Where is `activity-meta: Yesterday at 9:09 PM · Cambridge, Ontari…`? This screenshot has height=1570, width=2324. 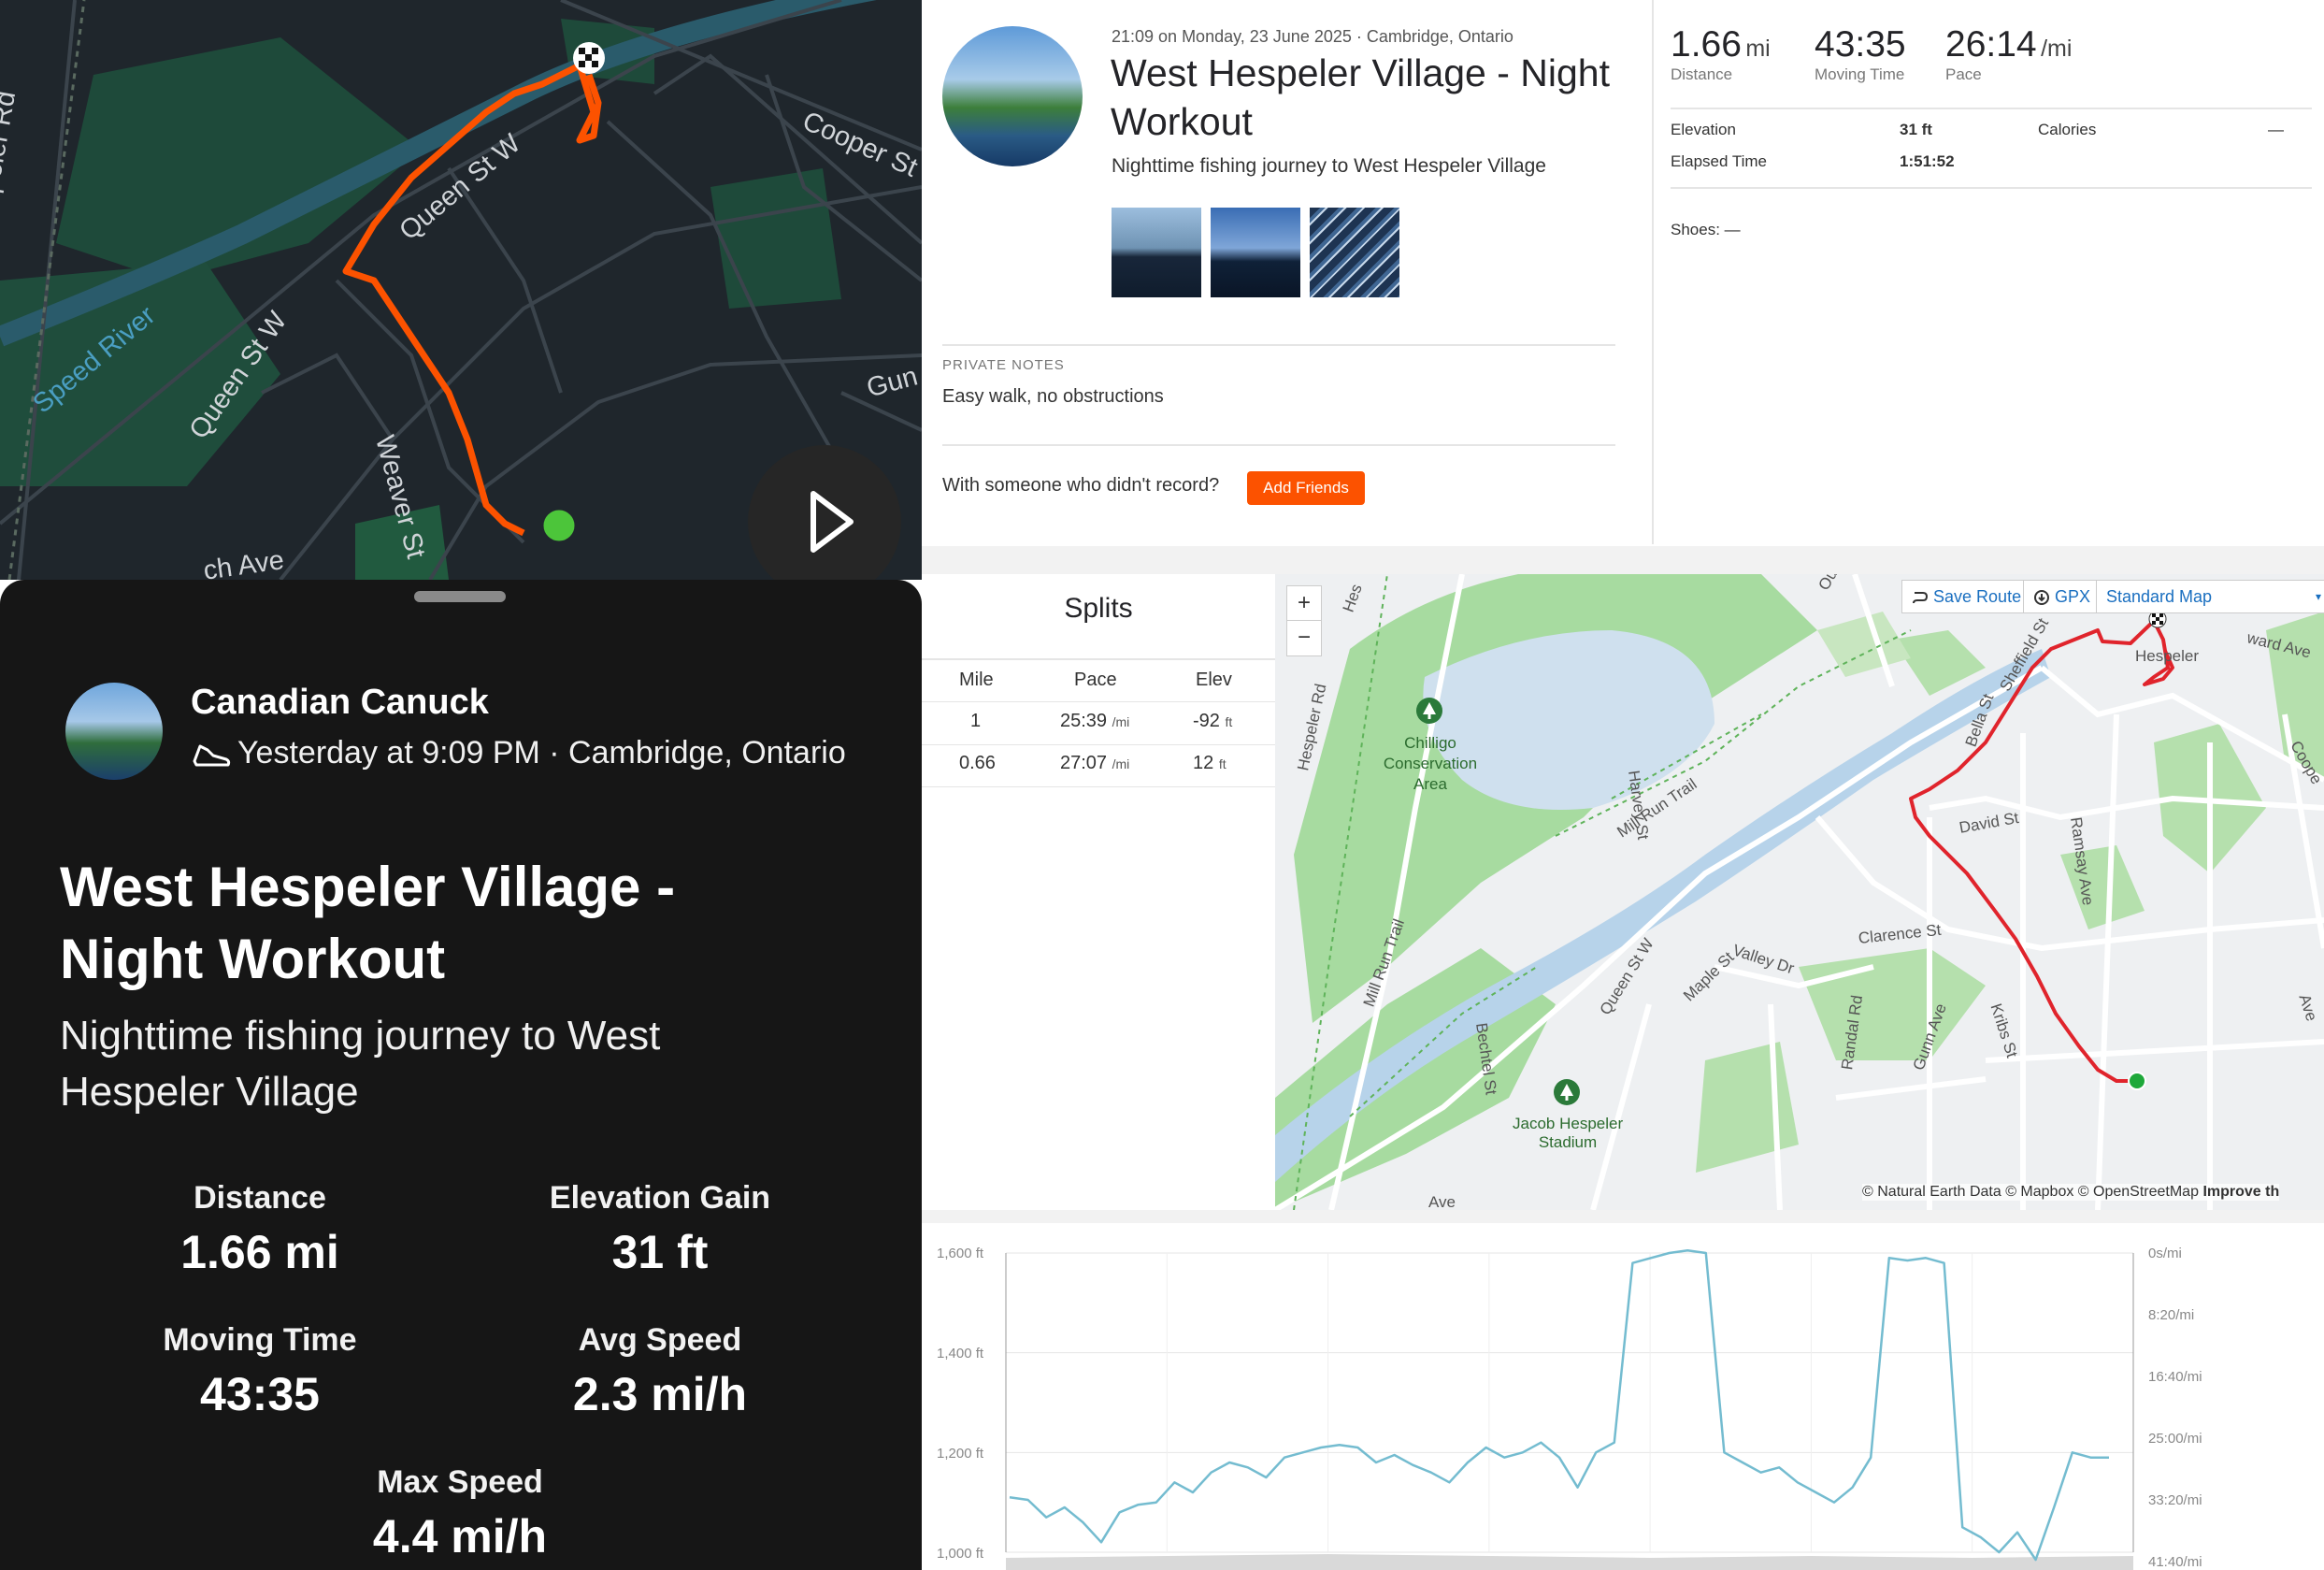
activity-meta: Yesterday at 9:09 PM · Cambridge, Ontari… is located at coordinates (518, 753).